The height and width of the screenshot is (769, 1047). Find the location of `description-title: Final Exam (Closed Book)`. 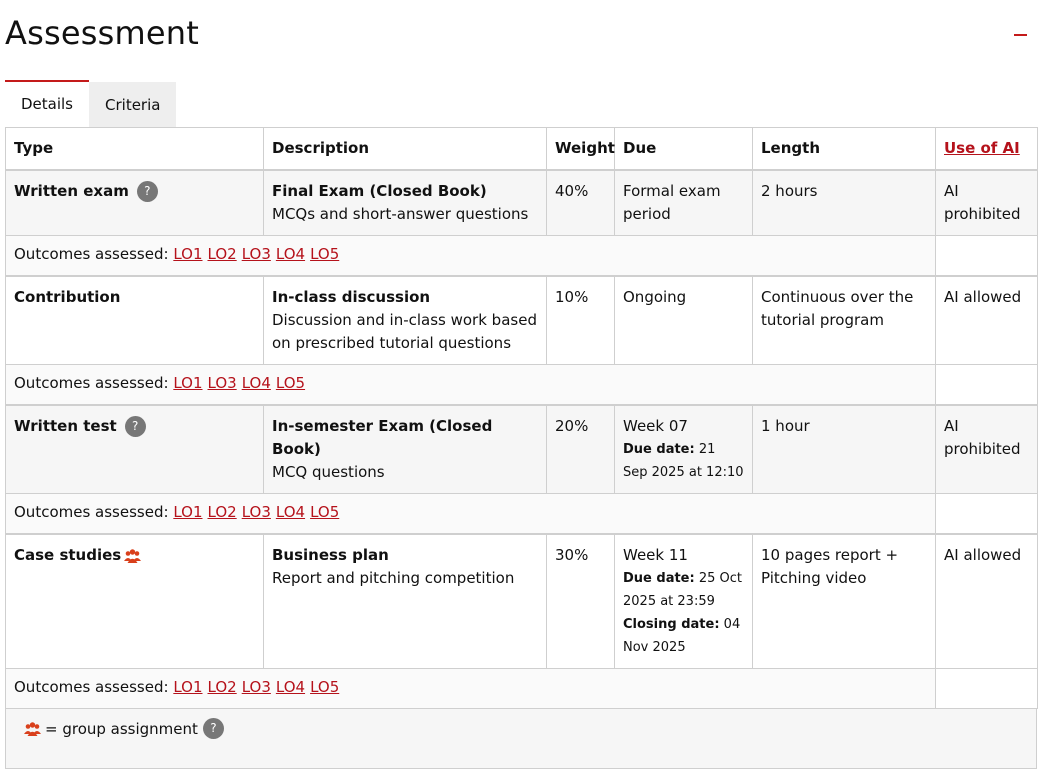

description-title: Final Exam (Closed Book) is located at coordinates (379, 191).